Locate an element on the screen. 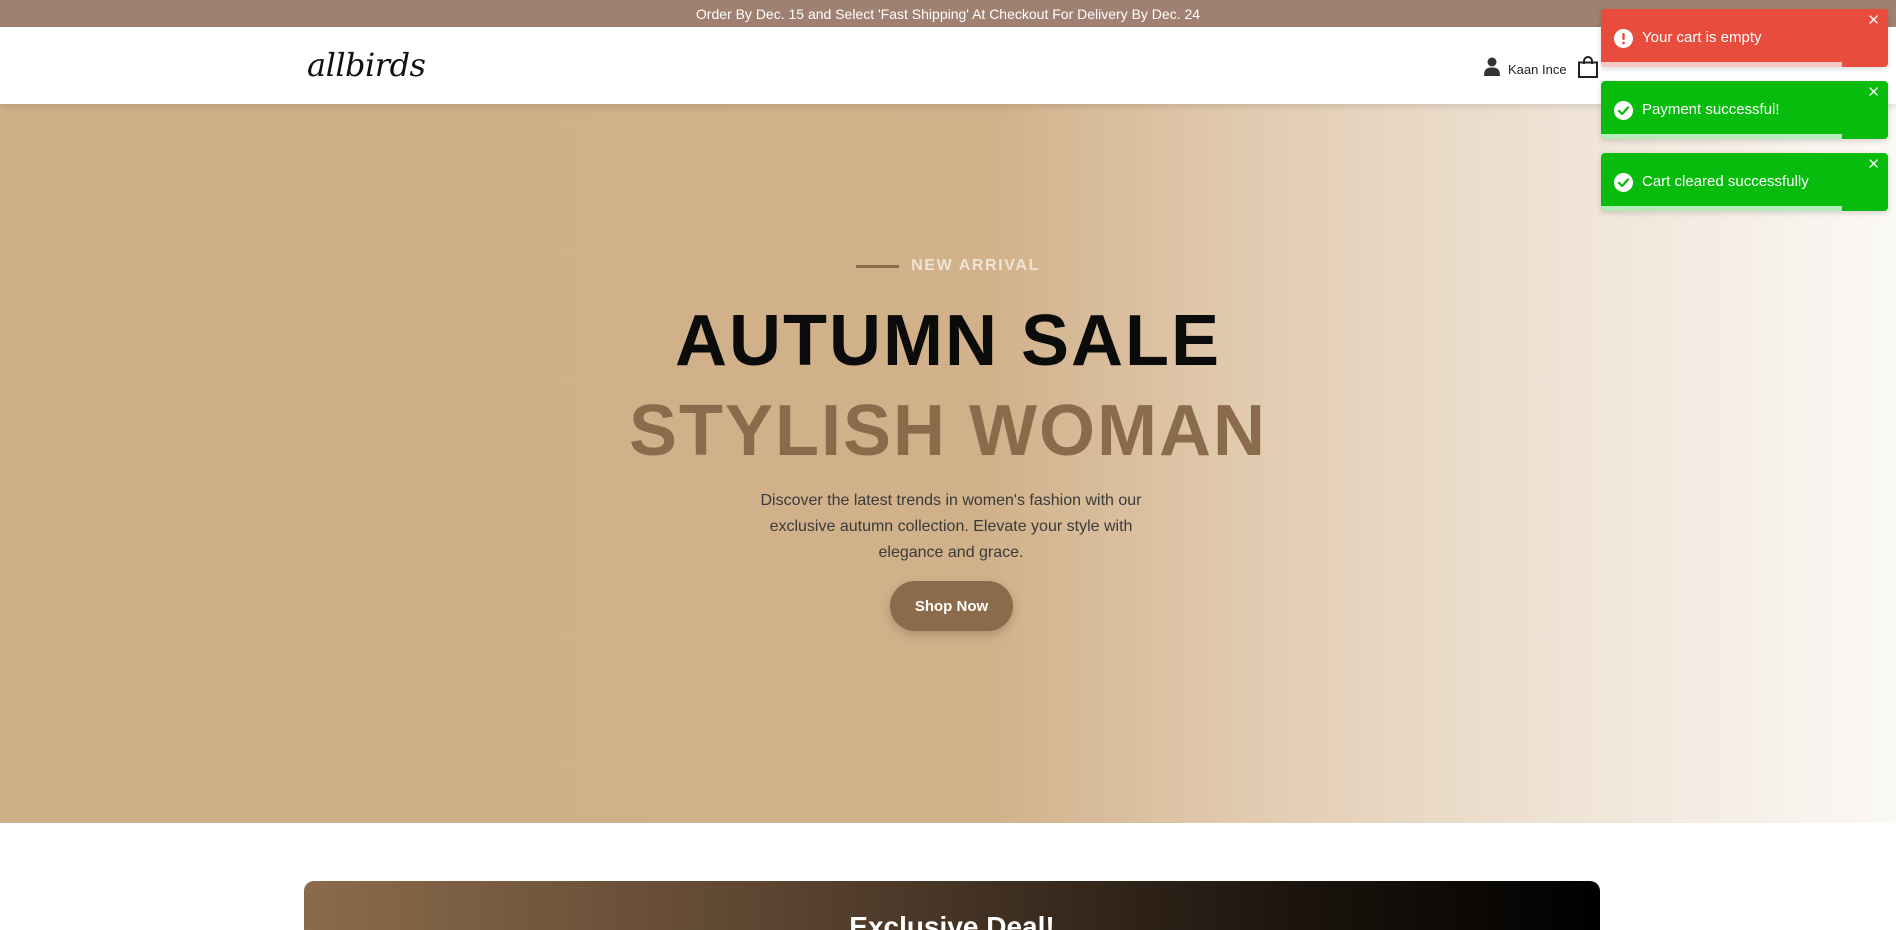 This screenshot has height=930, width=1896. toast-message: Cart cleared successfully is located at coordinates (1725, 181).